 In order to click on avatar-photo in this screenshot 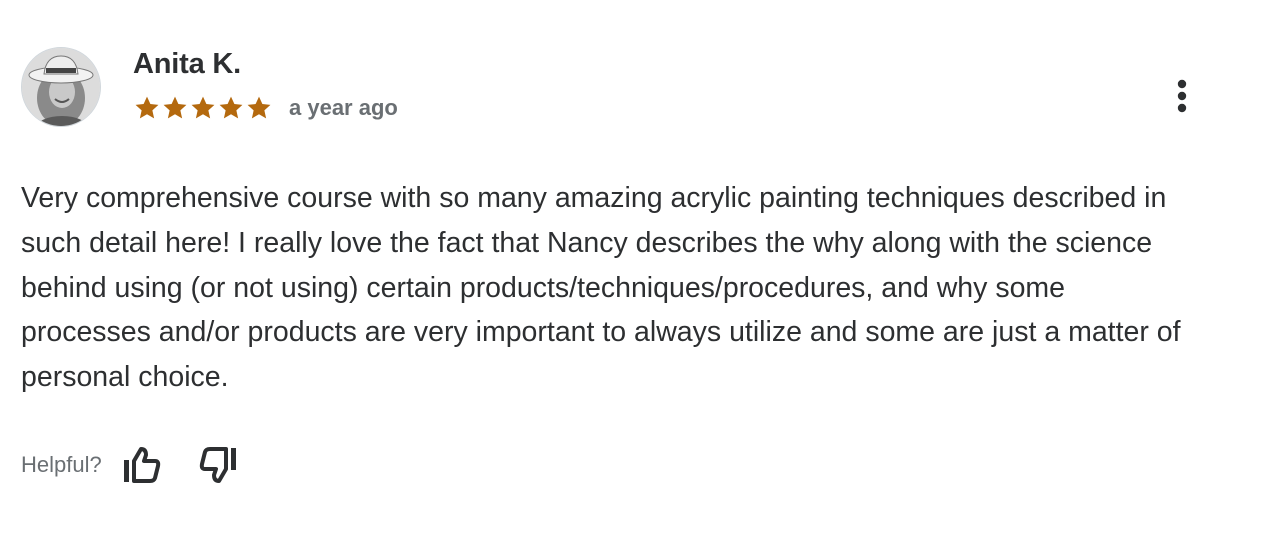, I will do `click(61, 87)`.